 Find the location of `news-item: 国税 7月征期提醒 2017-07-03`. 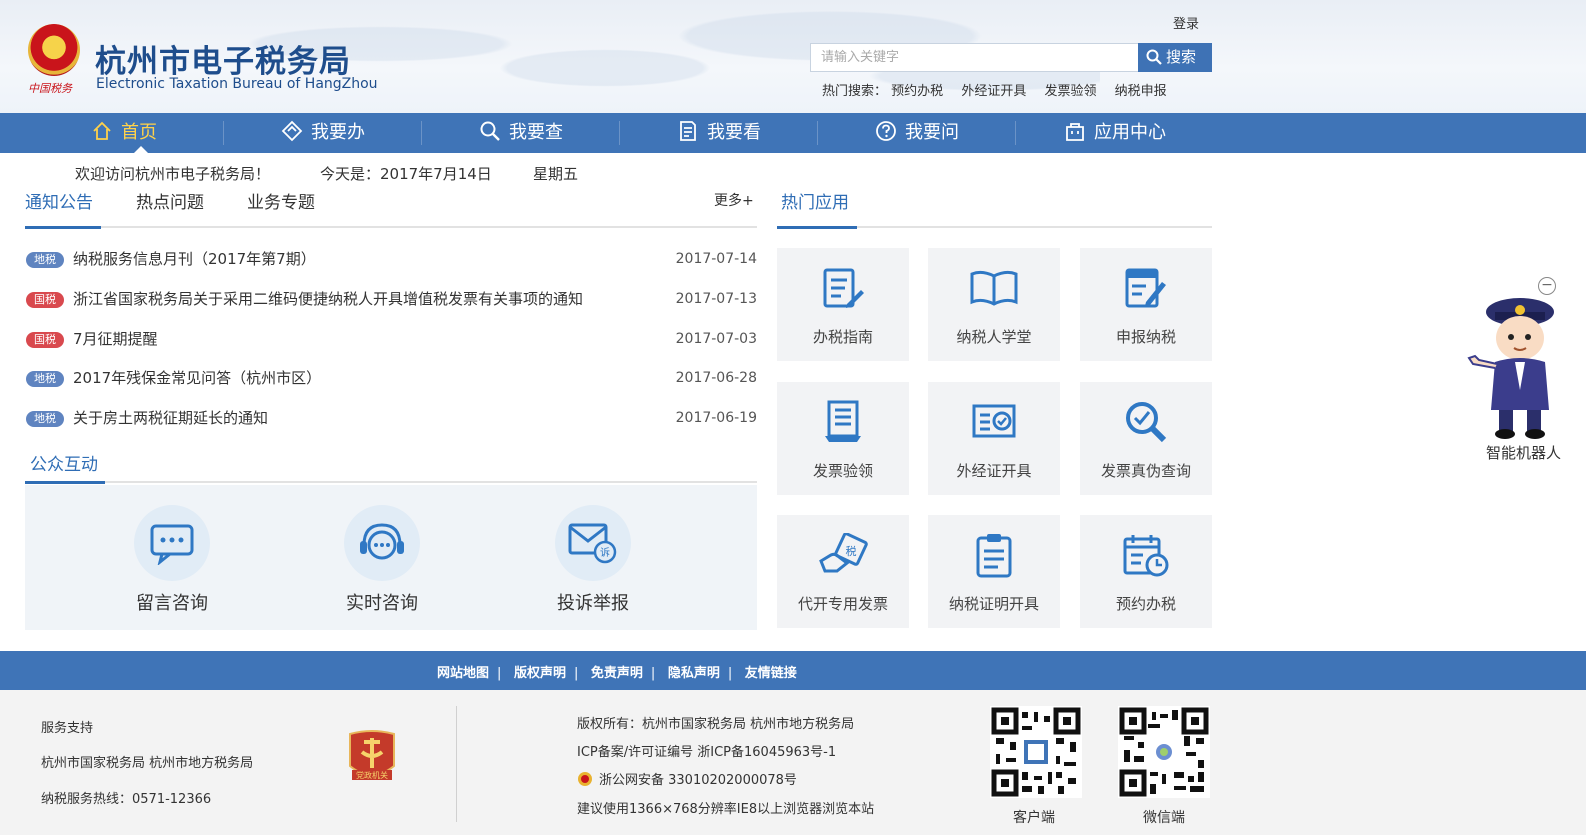

news-item: 国税 7月征期提醒 2017-07-03 is located at coordinates (391, 340).